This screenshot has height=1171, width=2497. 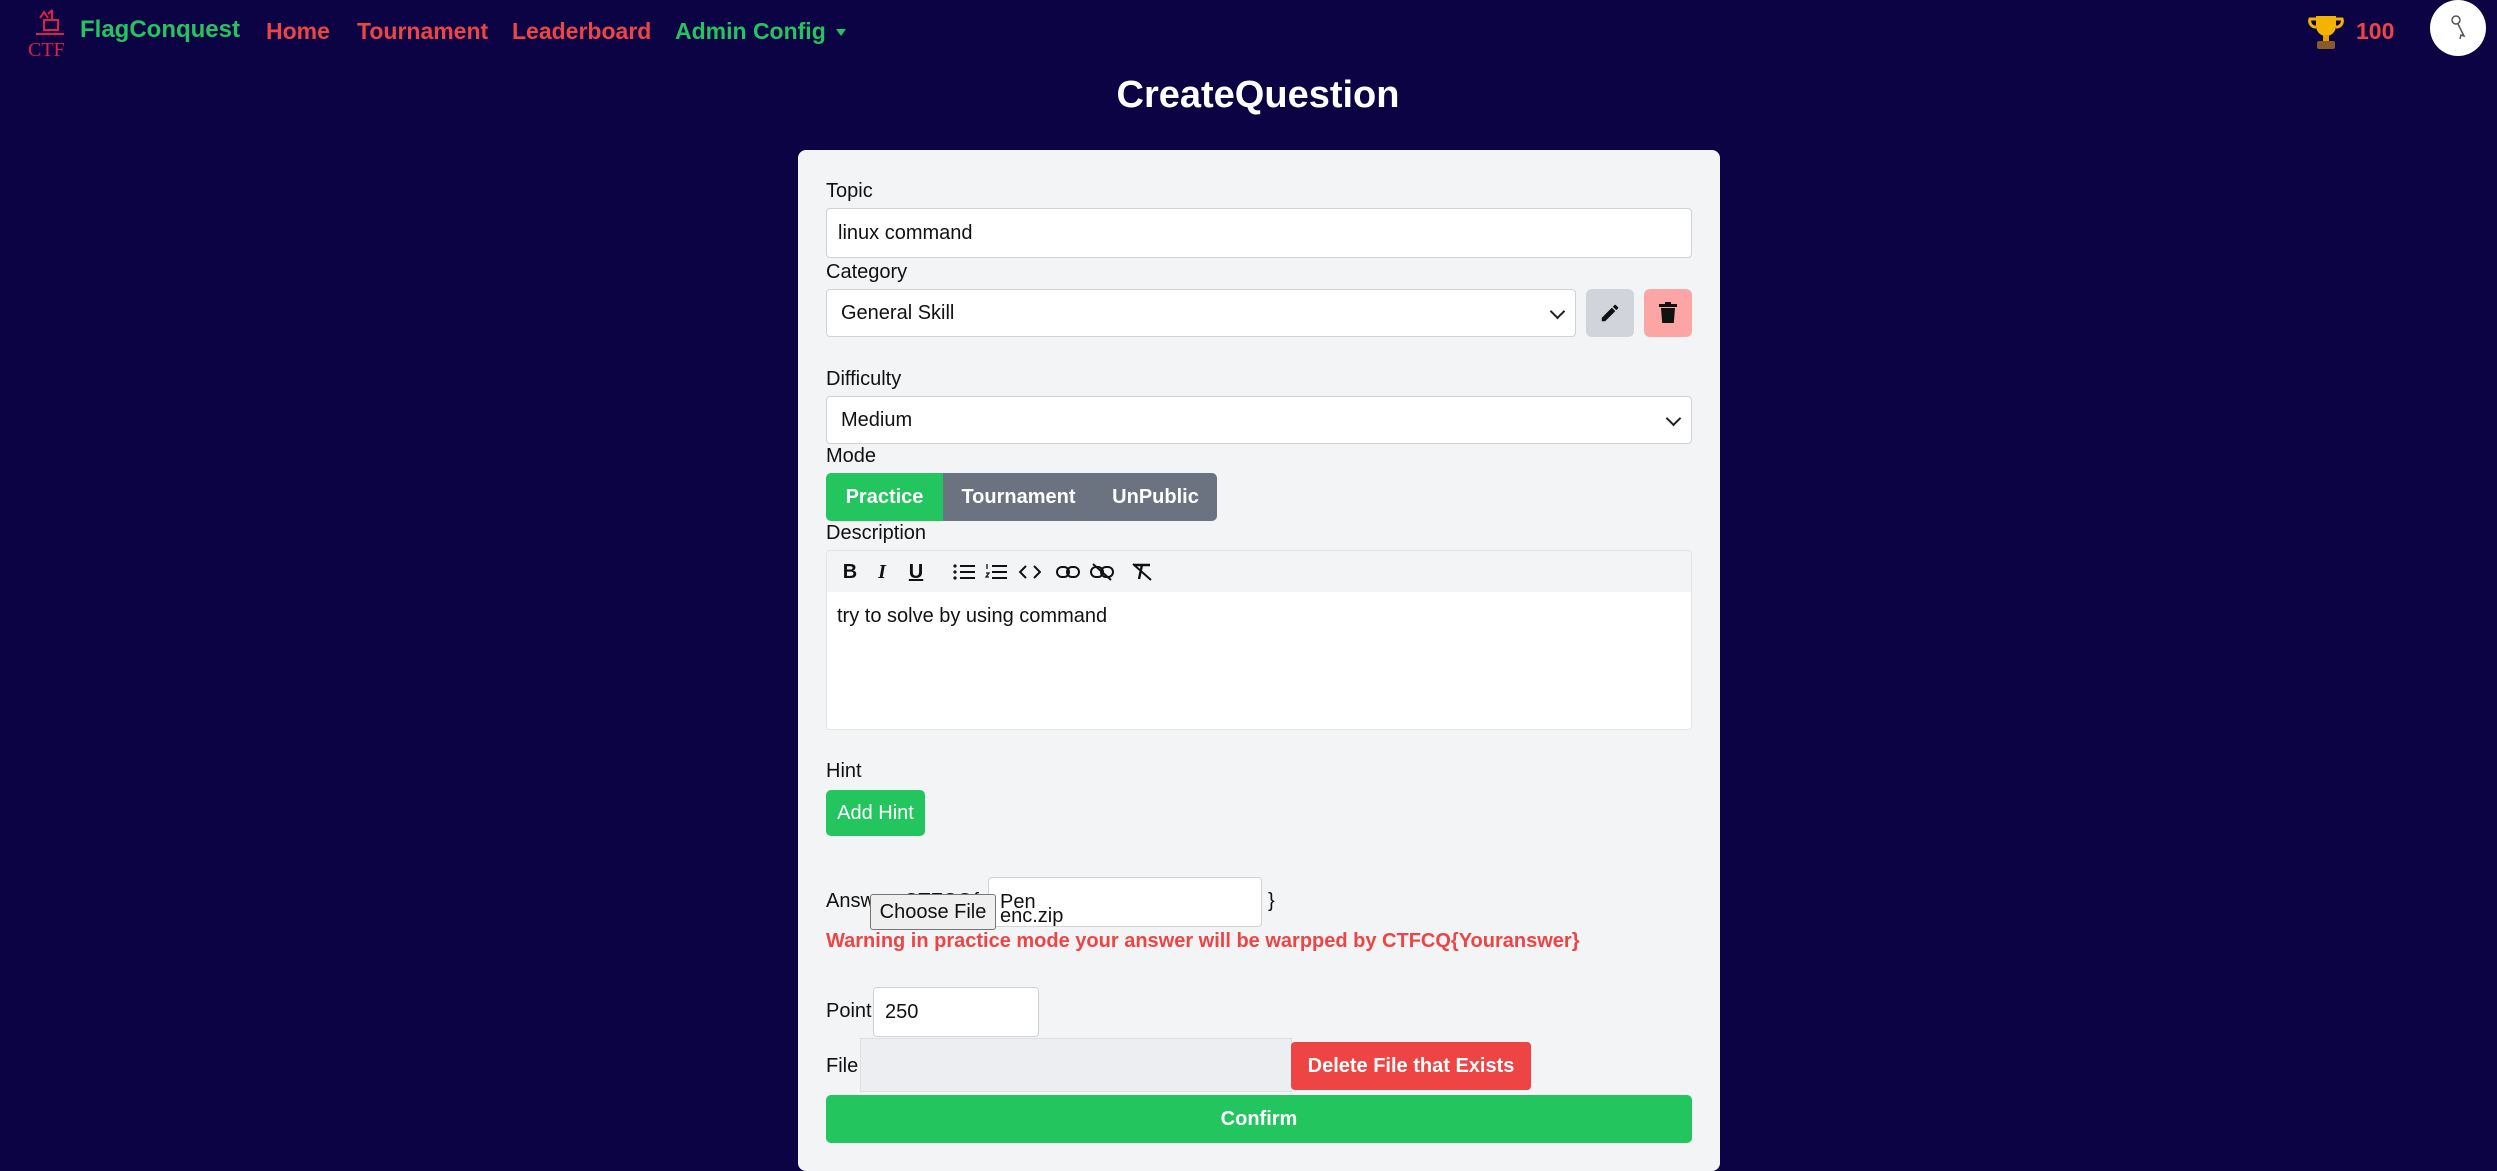 I want to click on nav-admin-config: Admin Config, so click(x=760, y=31).